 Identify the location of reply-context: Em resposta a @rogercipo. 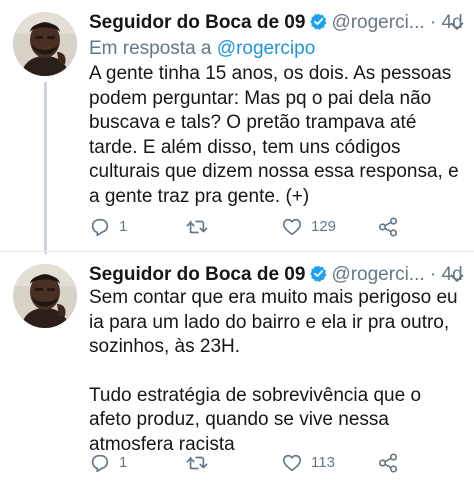
(202, 49).